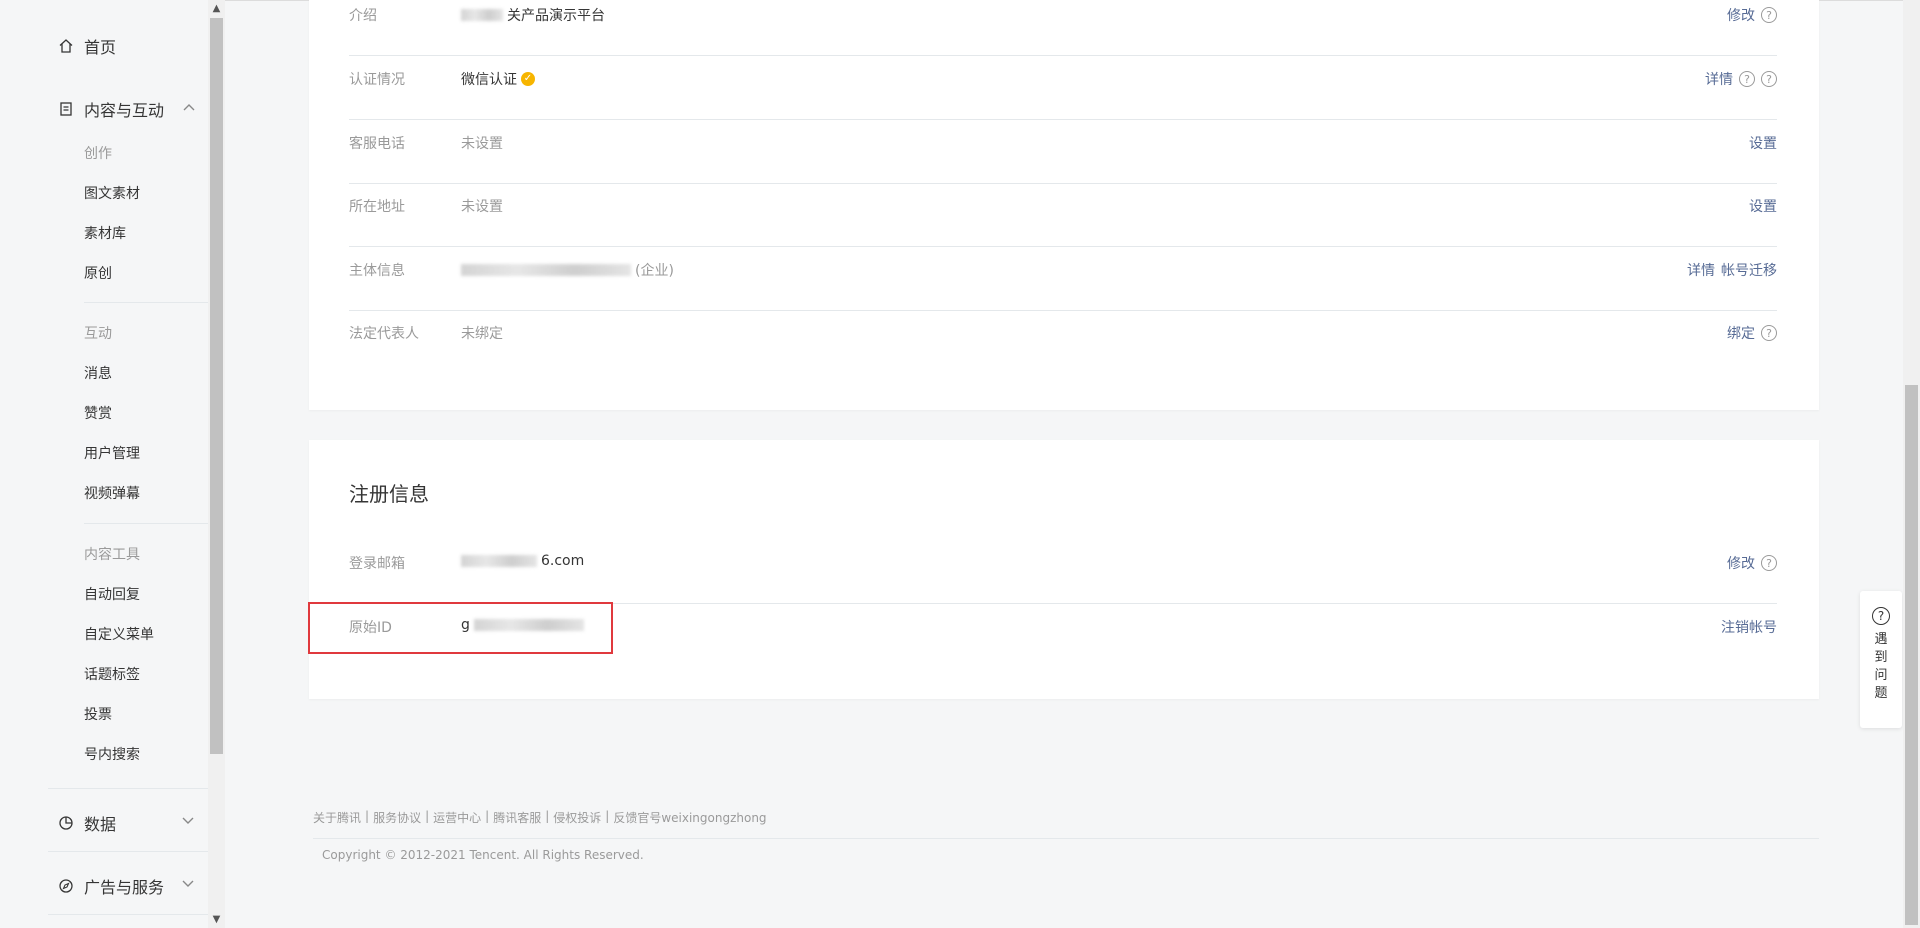 The width and height of the screenshot is (1920, 928). I want to click on subject-value: (企业), so click(567, 270).